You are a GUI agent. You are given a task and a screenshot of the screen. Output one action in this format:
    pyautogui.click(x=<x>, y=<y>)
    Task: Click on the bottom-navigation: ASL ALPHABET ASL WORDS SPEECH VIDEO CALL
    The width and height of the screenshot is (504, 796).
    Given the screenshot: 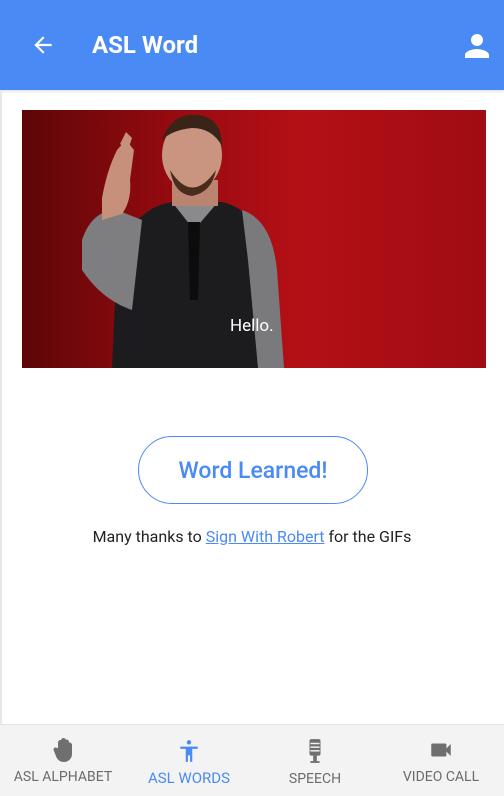 What is the action you would take?
    pyautogui.click(x=252, y=760)
    